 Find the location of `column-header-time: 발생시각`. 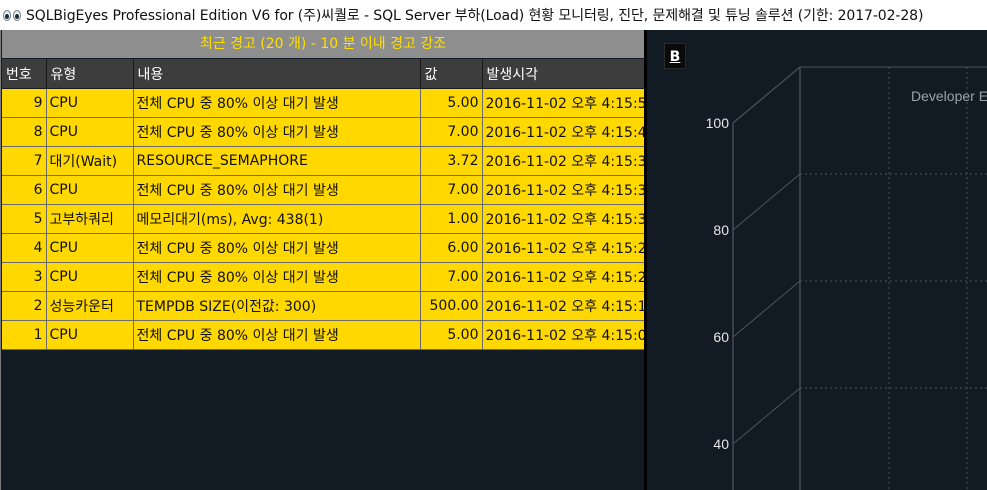

column-header-time: 발생시각 is located at coordinates (563, 74).